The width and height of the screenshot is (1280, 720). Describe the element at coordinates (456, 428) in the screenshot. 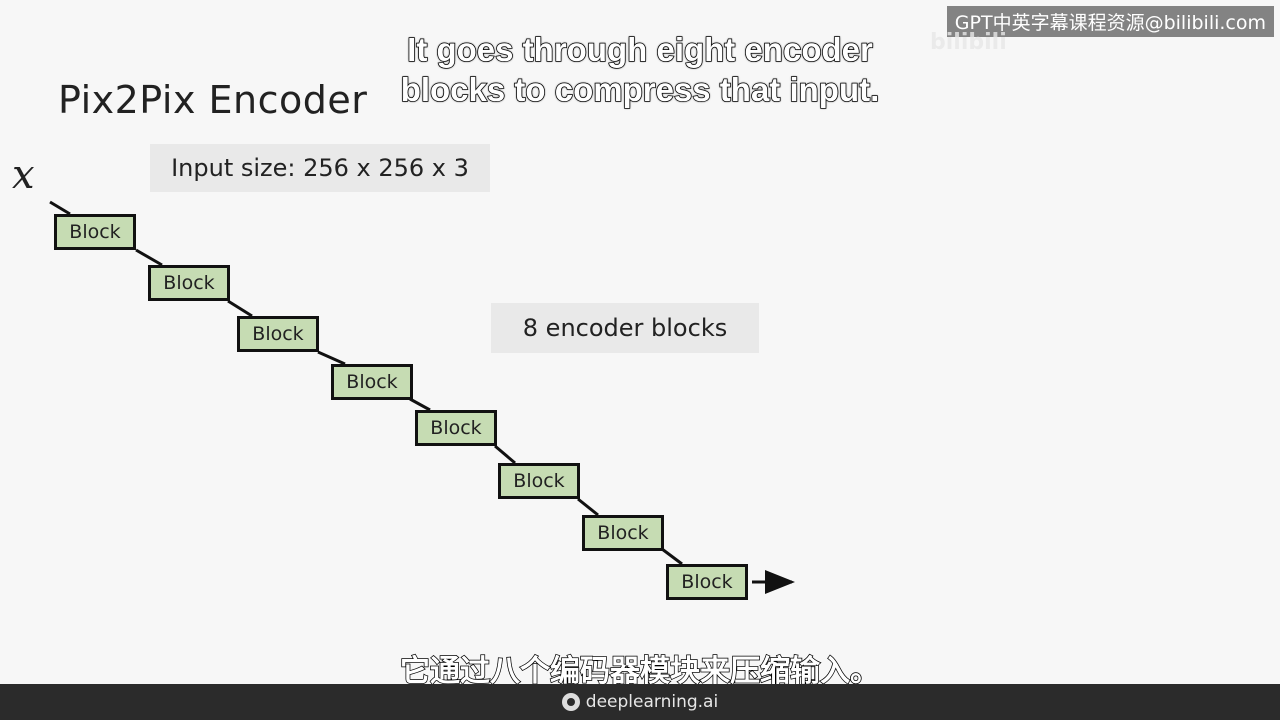

I see `encoder-block-5: Block` at that location.